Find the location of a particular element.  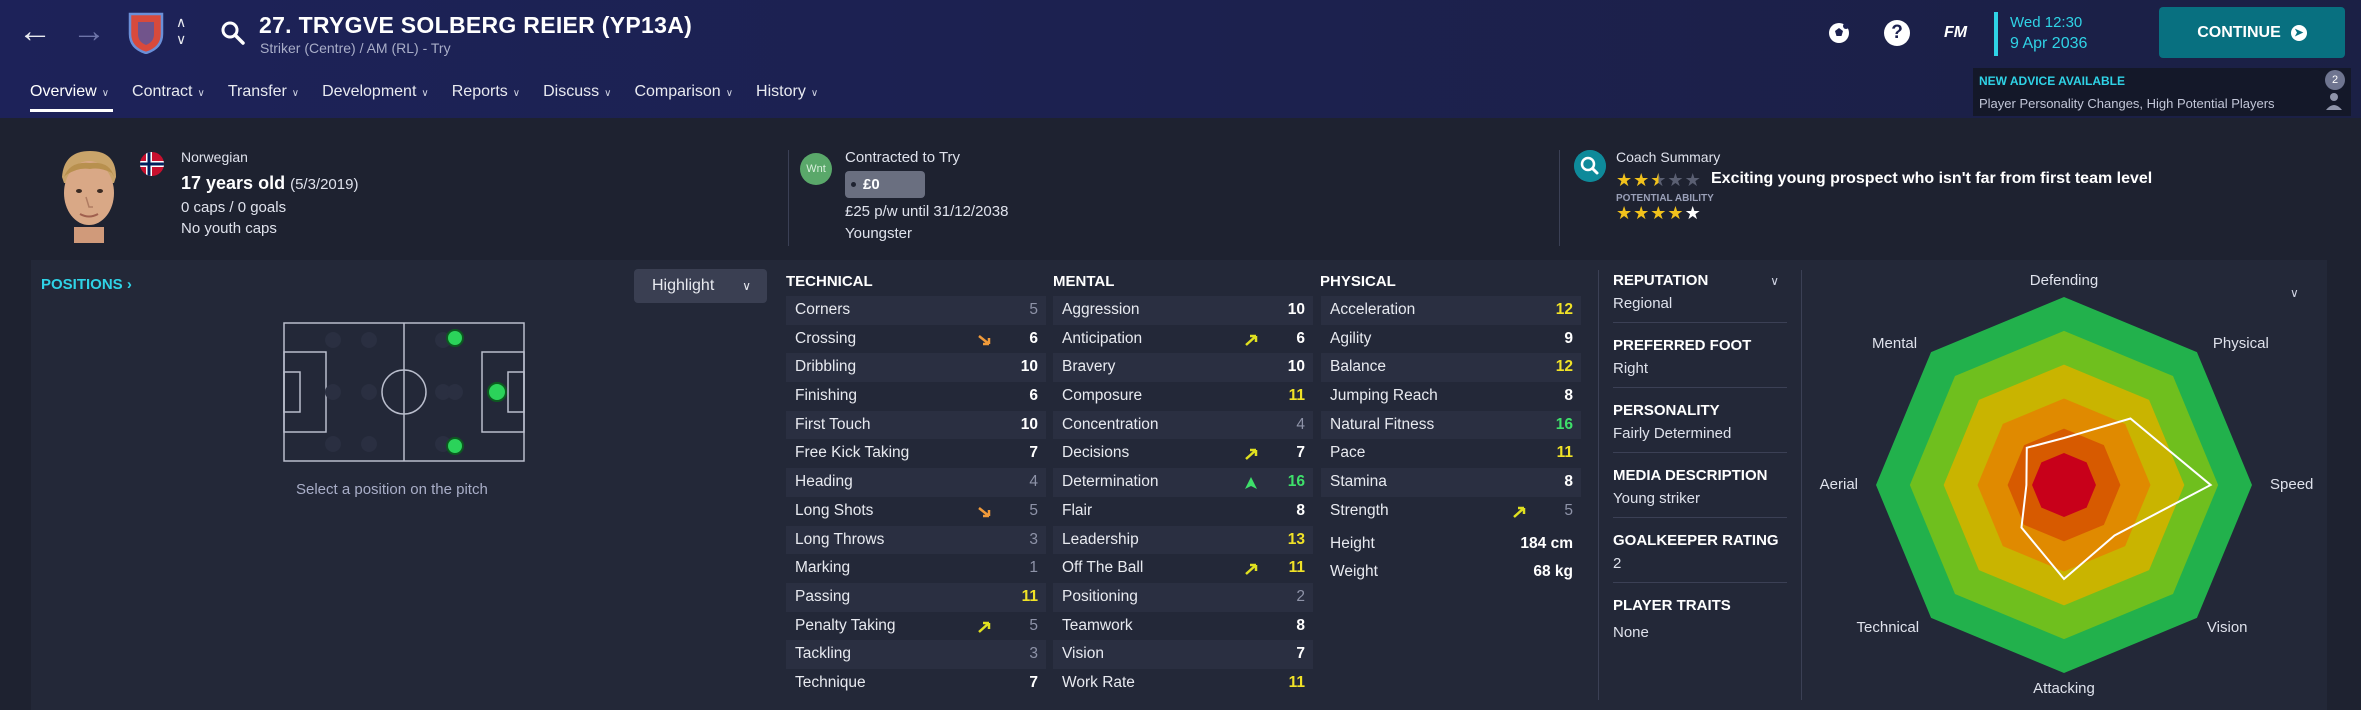

attribute-value: 6 is located at coordinates (1033, 396).